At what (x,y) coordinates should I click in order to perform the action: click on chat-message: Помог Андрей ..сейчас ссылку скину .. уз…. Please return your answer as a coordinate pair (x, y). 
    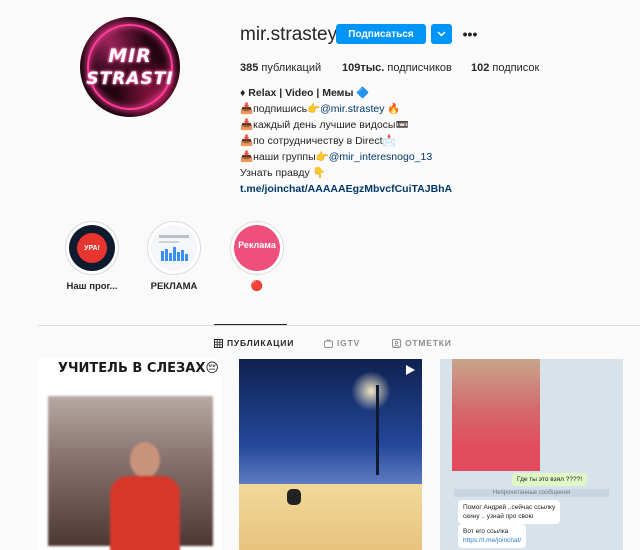
    Looking at the image, I should click on (509, 512).